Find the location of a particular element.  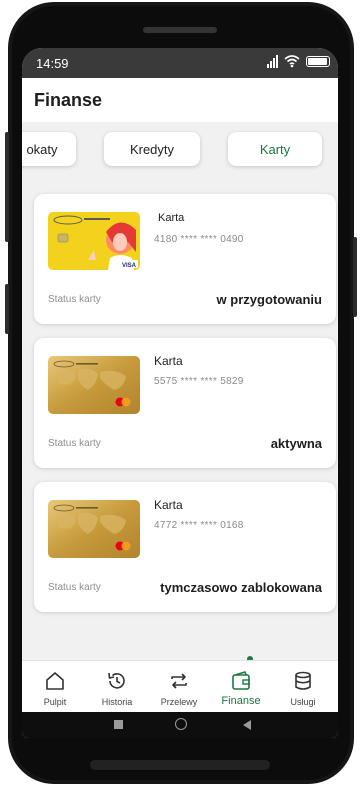

status-icons is located at coordinates (298, 61).